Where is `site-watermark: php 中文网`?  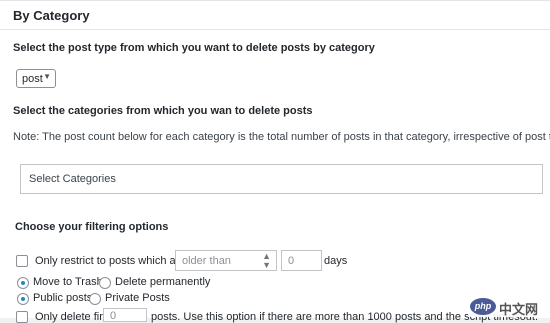
site-watermark: php 中文网 is located at coordinates (507, 307).